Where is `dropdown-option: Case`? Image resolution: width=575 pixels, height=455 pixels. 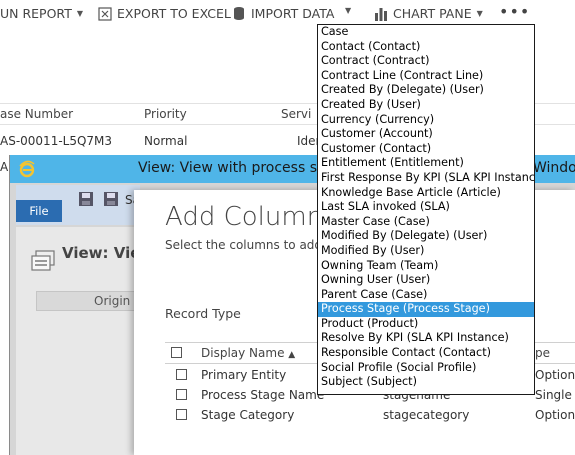
dropdown-option: Case is located at coordinates (426, 32).